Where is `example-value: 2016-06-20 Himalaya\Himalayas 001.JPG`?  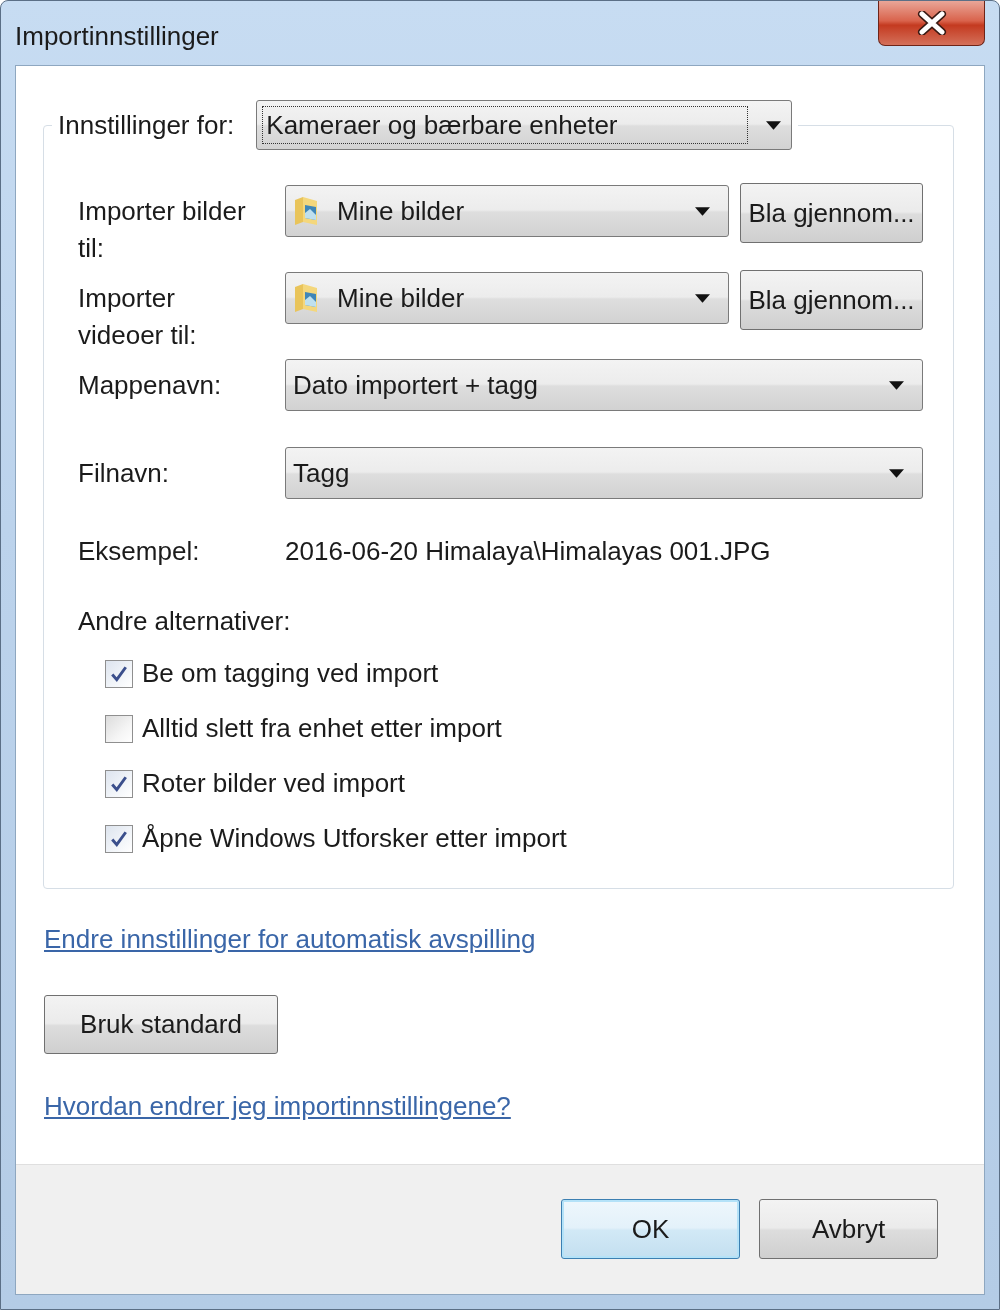 example-value: 2016-06-20 Himalaya\Himalayas 001.JPG is located at coordinates (528, 551).